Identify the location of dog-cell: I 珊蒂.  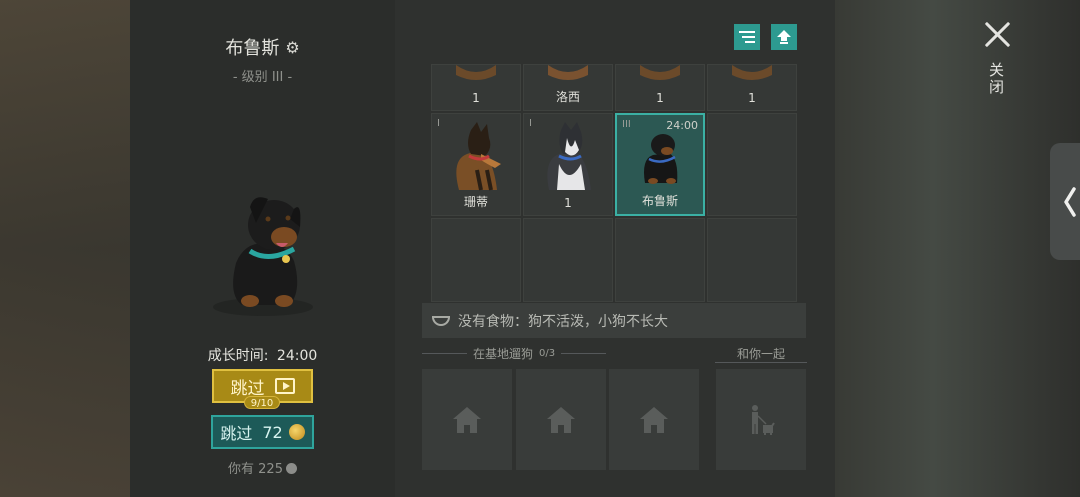
(476, 164).